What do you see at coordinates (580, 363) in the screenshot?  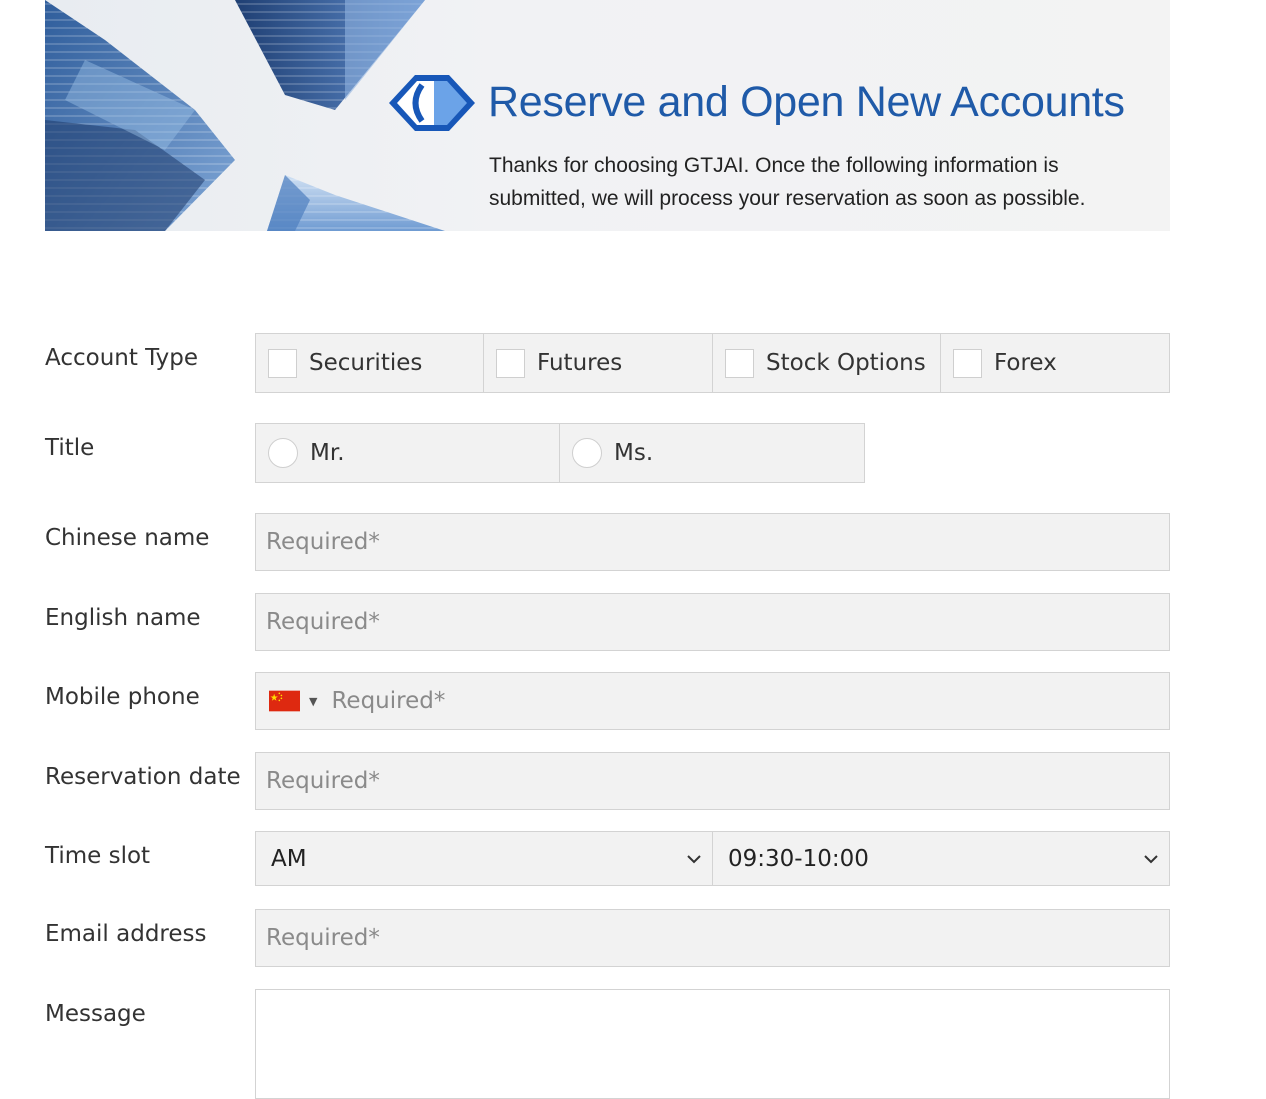 I see `futures-label: Futures` at bounding box center [580, 363].